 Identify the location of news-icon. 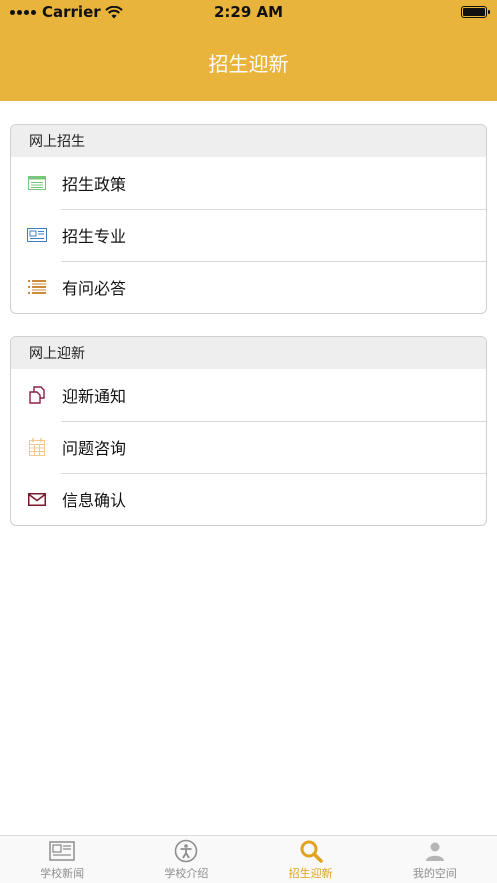
(62, 851).